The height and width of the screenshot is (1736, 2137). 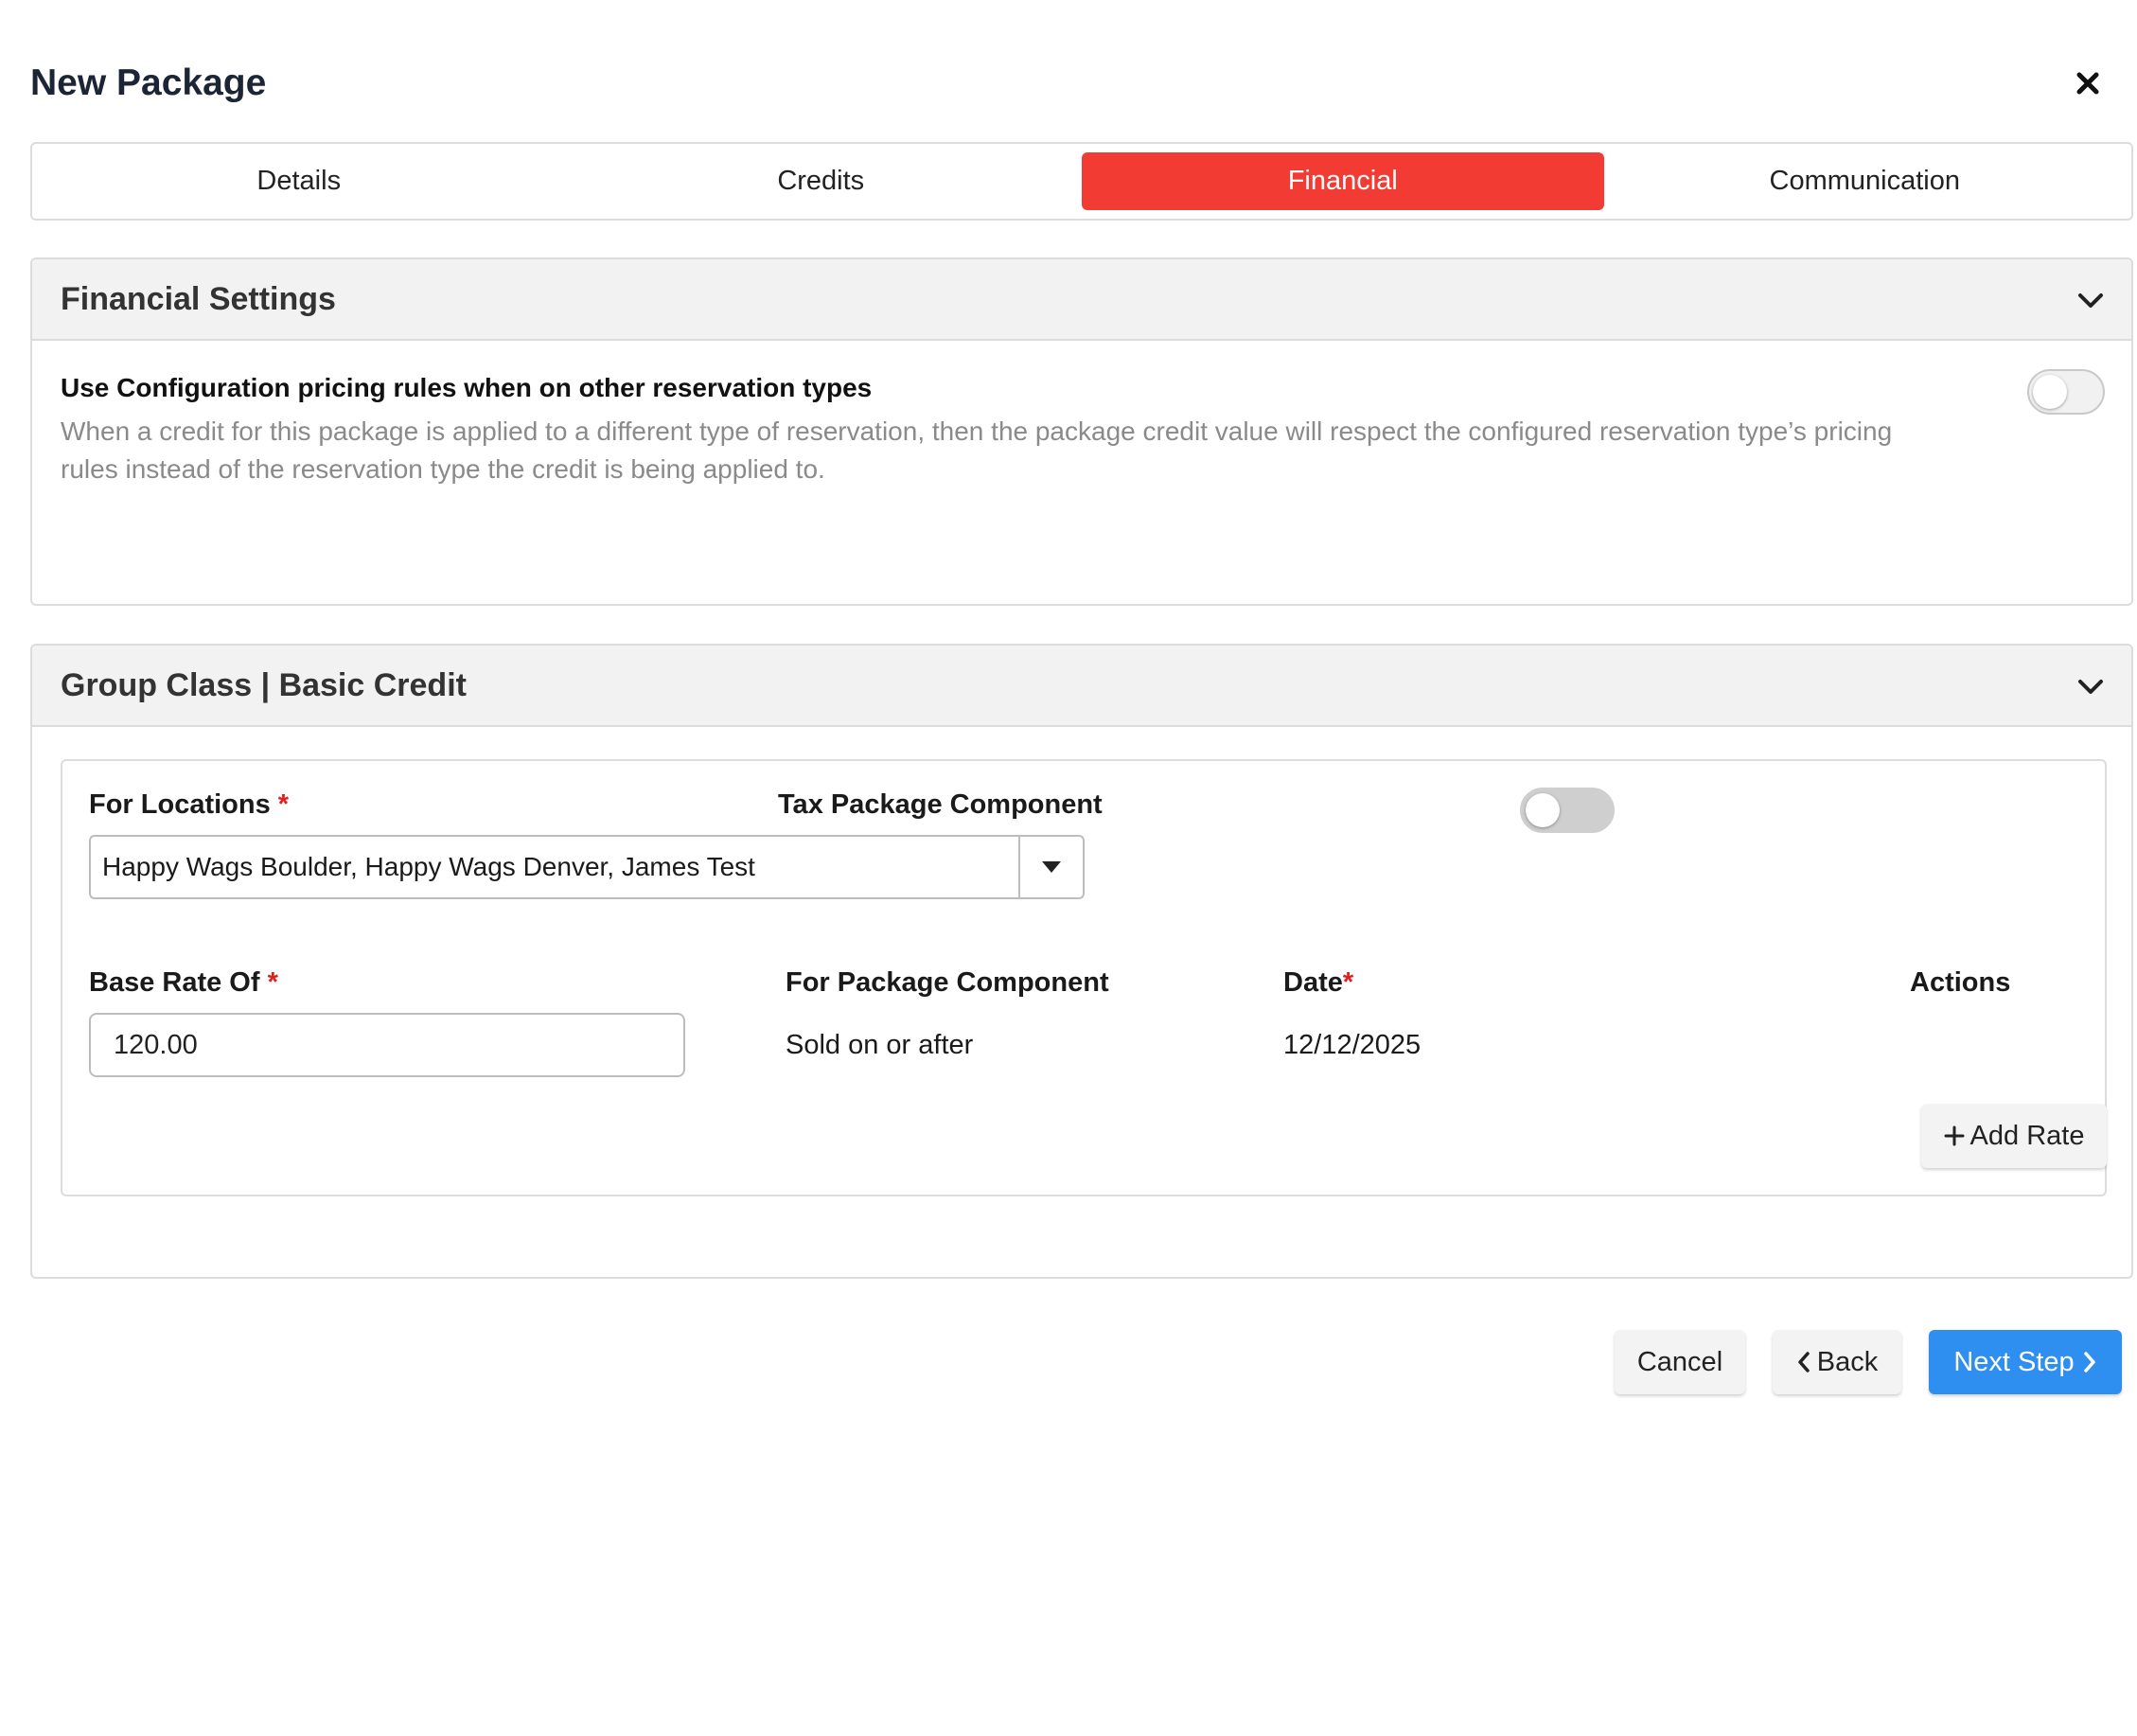 I want to click on next-step-label: Next Step, so click(x=2014, y=1361).